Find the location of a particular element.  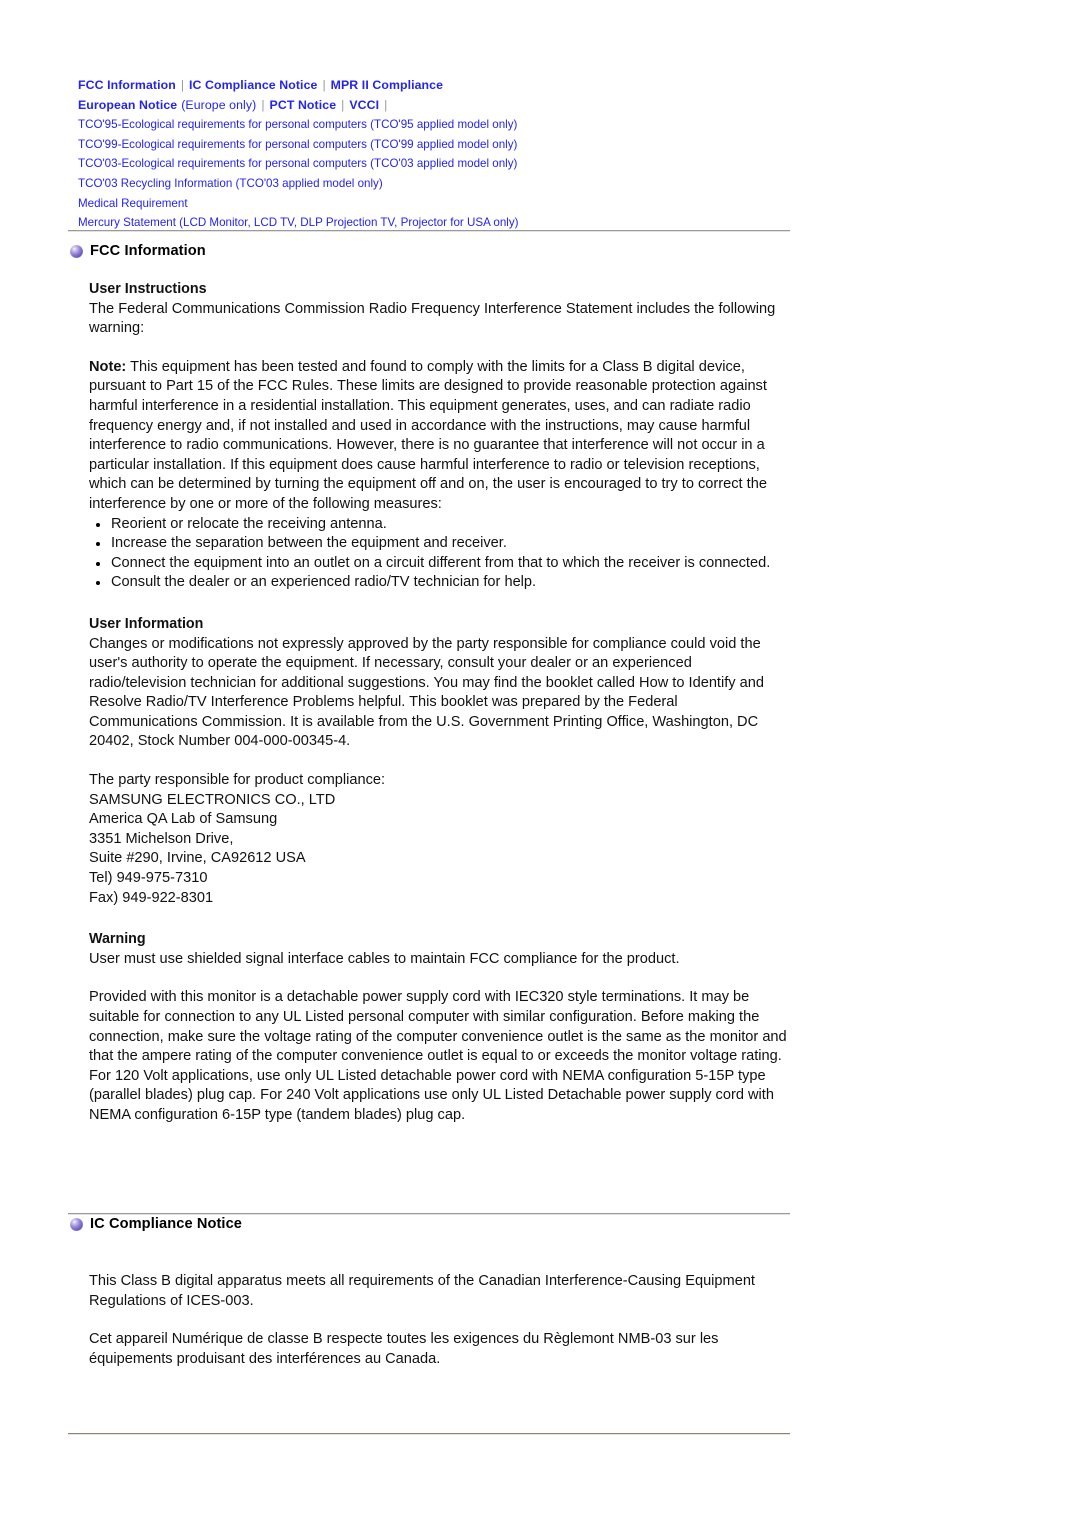

divider-top is located at coordinates (429, 231).